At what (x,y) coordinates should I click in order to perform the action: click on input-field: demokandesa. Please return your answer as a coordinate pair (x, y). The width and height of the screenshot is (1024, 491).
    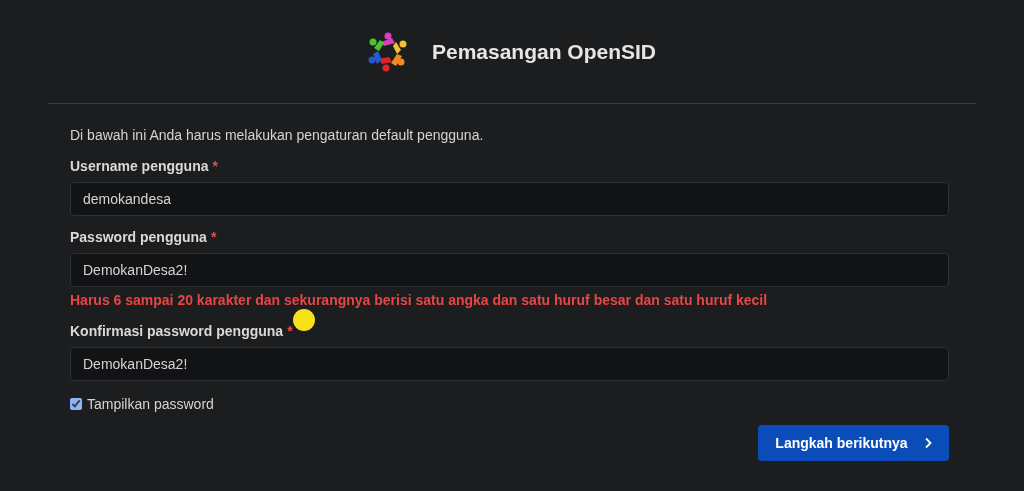
    Looking at the image, I should click on (509, 199).